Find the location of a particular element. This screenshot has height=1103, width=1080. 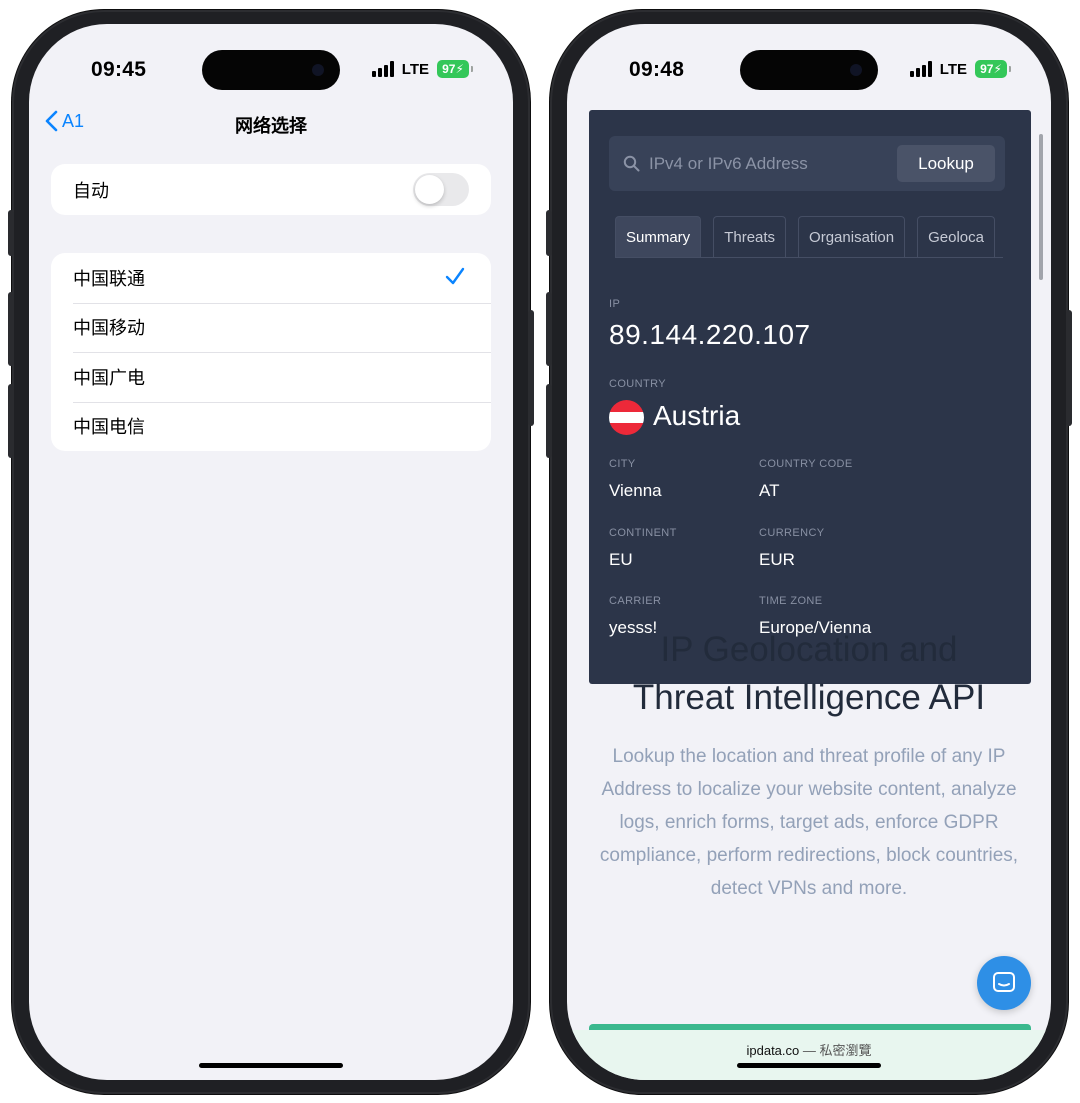

toggle-knob is located at coordinates (429, 189).